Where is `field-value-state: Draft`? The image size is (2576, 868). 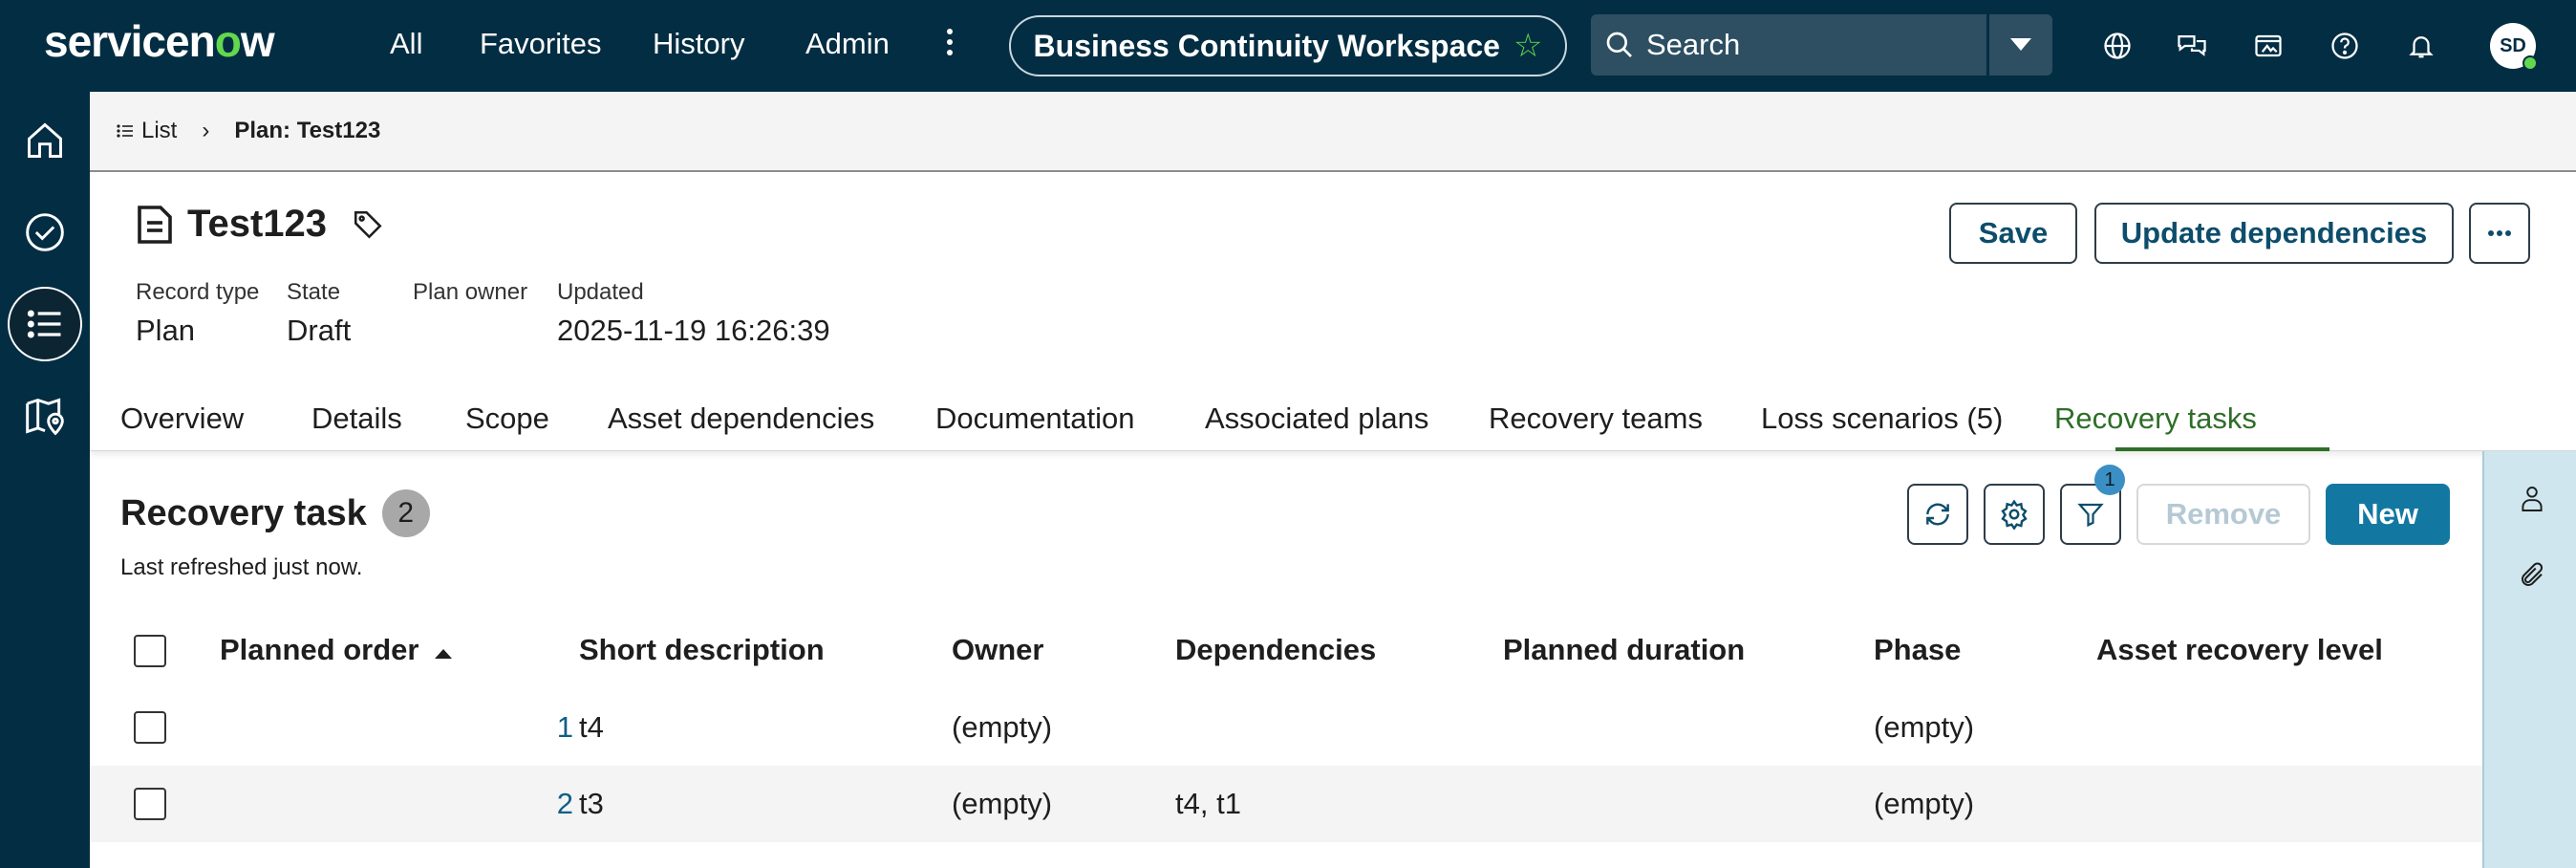
field-value-state: Draft is located at coordinates (319, 330).